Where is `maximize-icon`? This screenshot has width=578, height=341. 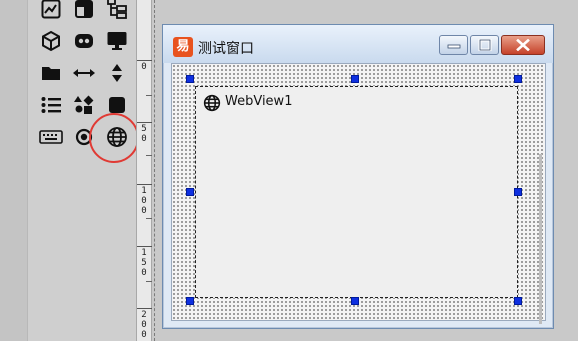
maximize-icon is located at coordinates (484, 45).